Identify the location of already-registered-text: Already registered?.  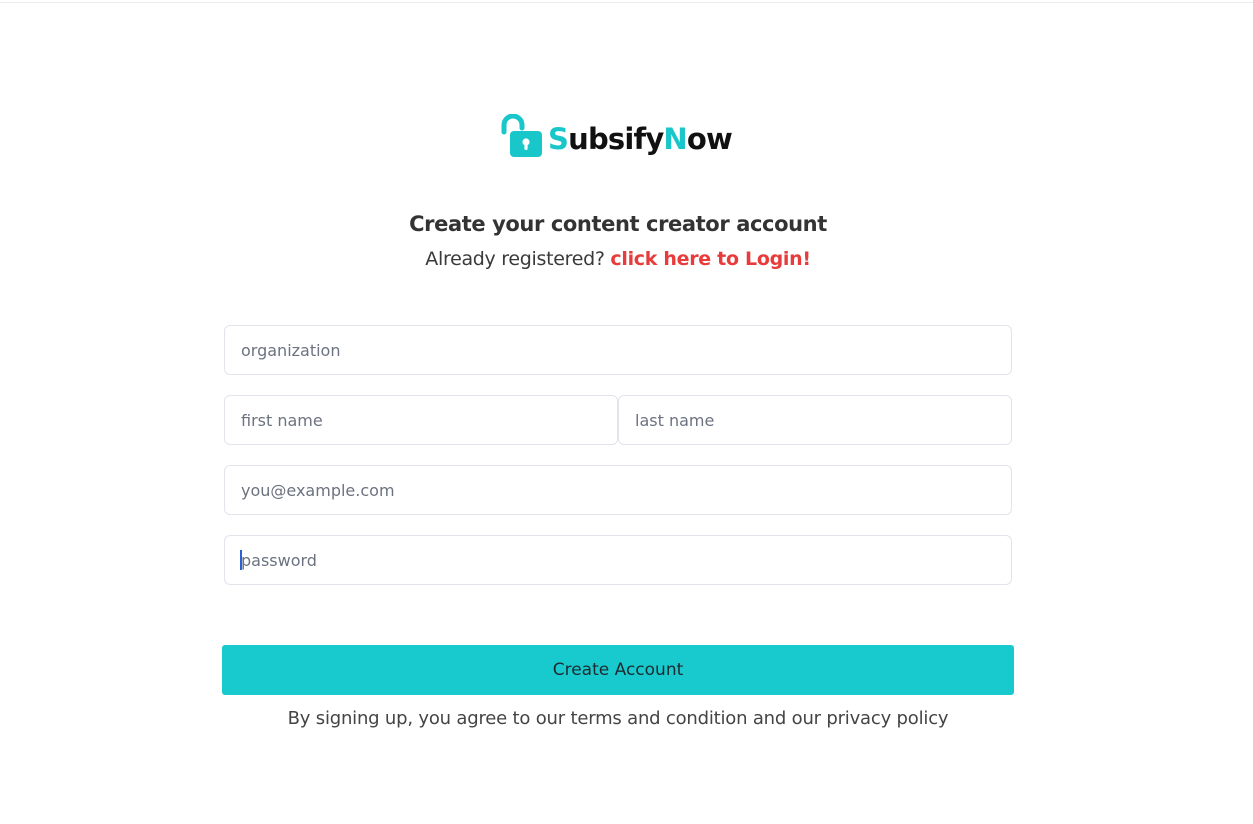
(515, 259).